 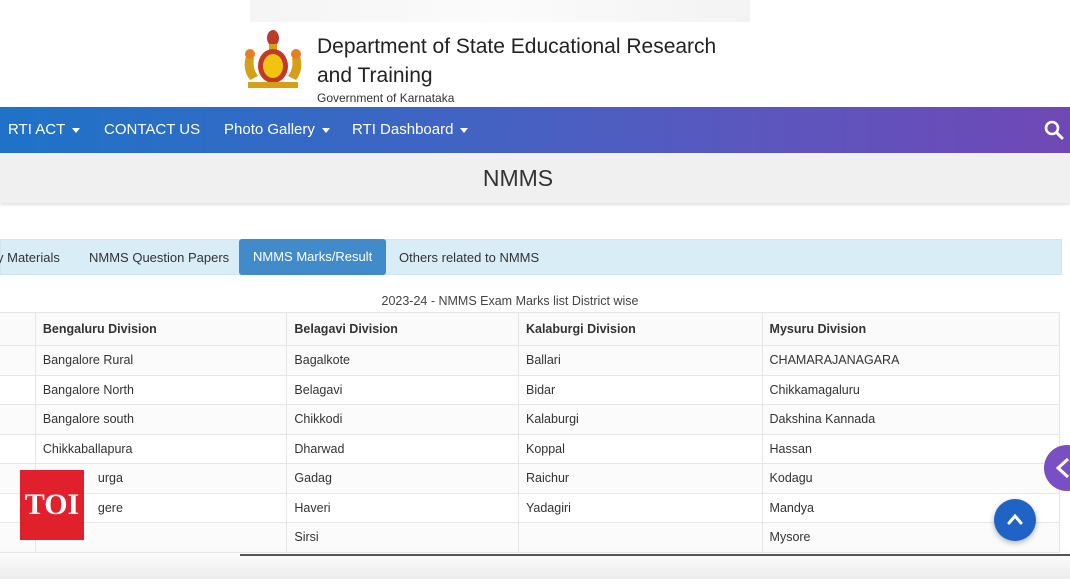 I want to click on nav-rti-dashboard-label: RTI Dashboard, so click(x=403, y=129).